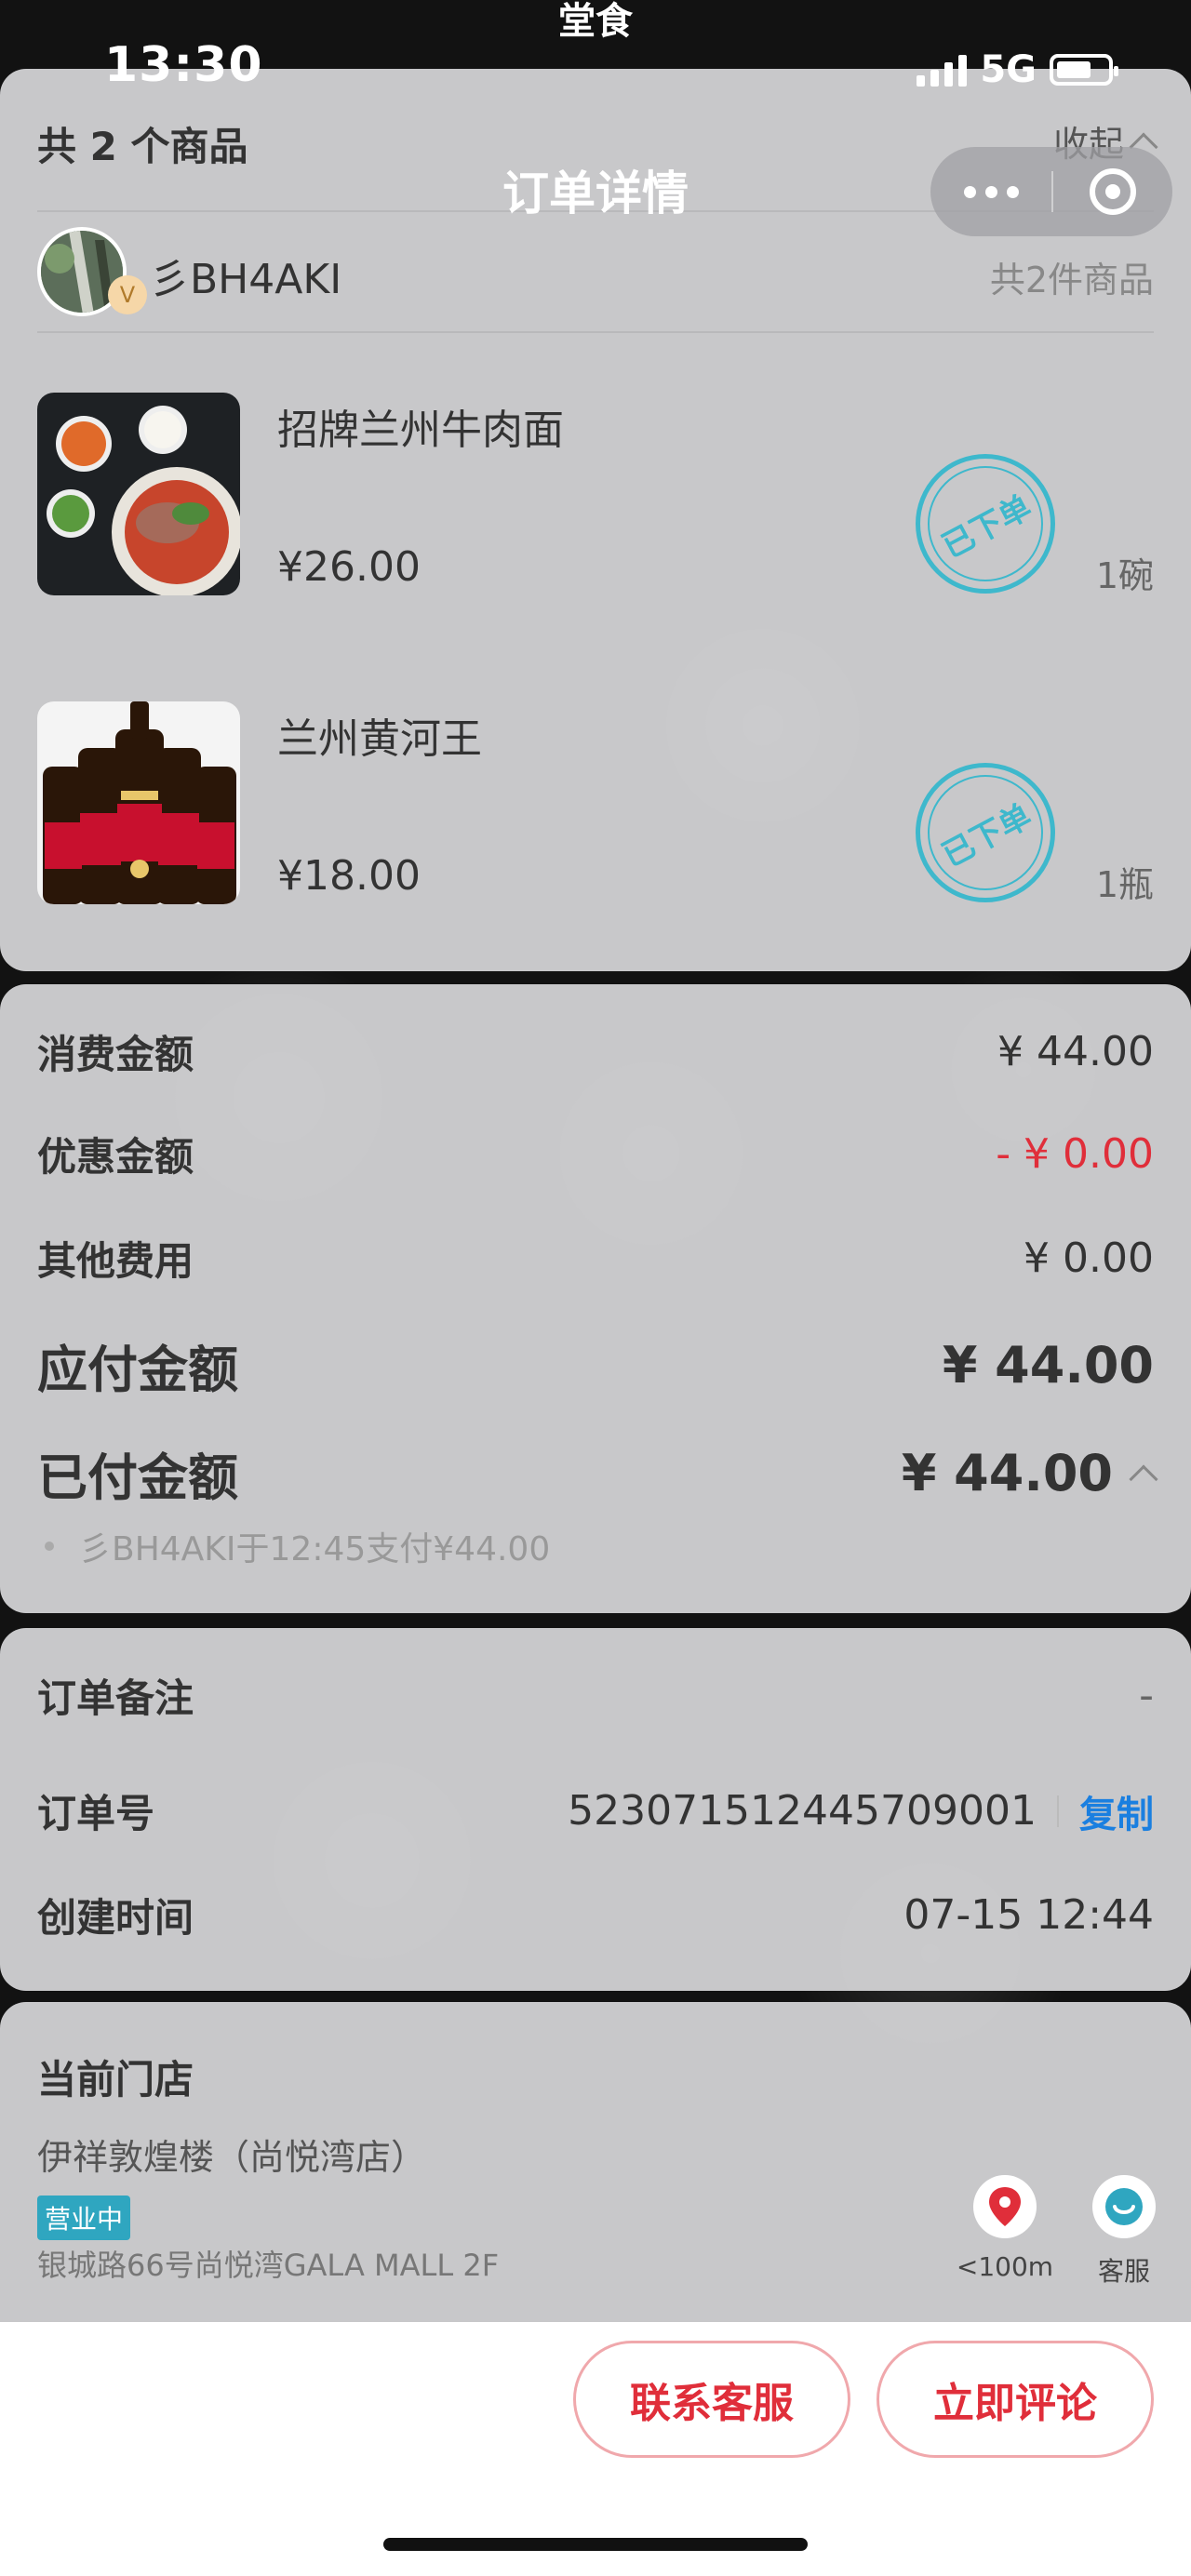  I want to click on store-section-label: 当前门店, so click(115, 2079).